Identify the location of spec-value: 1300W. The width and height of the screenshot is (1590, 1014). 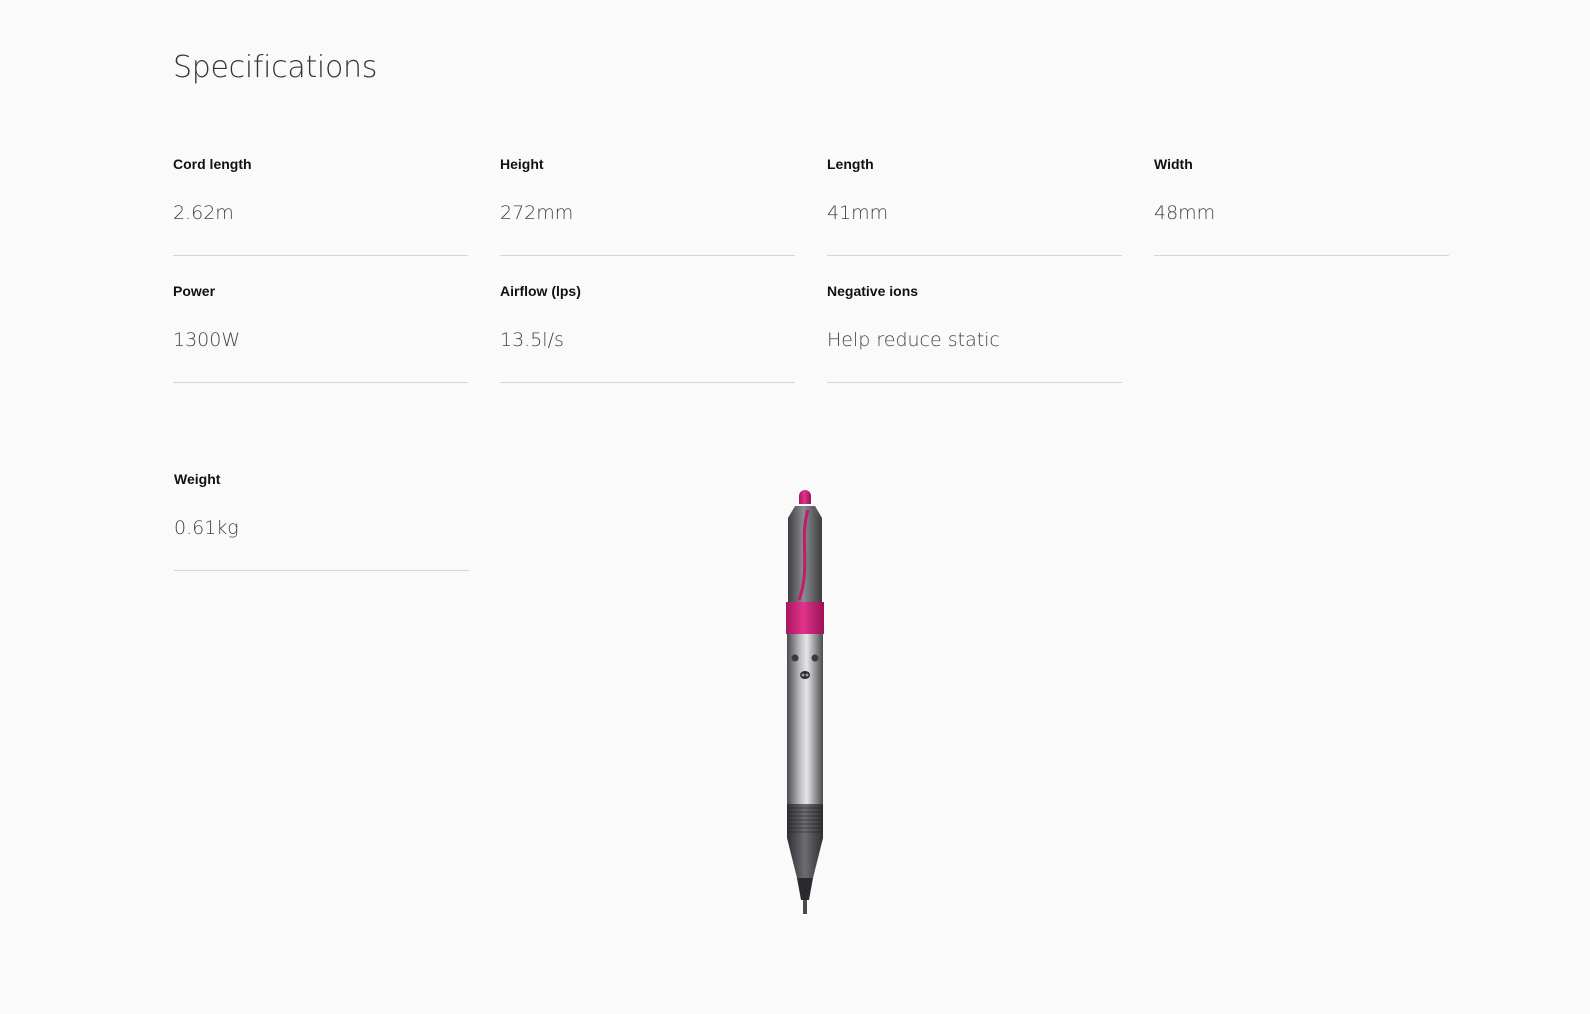
(207, 340).